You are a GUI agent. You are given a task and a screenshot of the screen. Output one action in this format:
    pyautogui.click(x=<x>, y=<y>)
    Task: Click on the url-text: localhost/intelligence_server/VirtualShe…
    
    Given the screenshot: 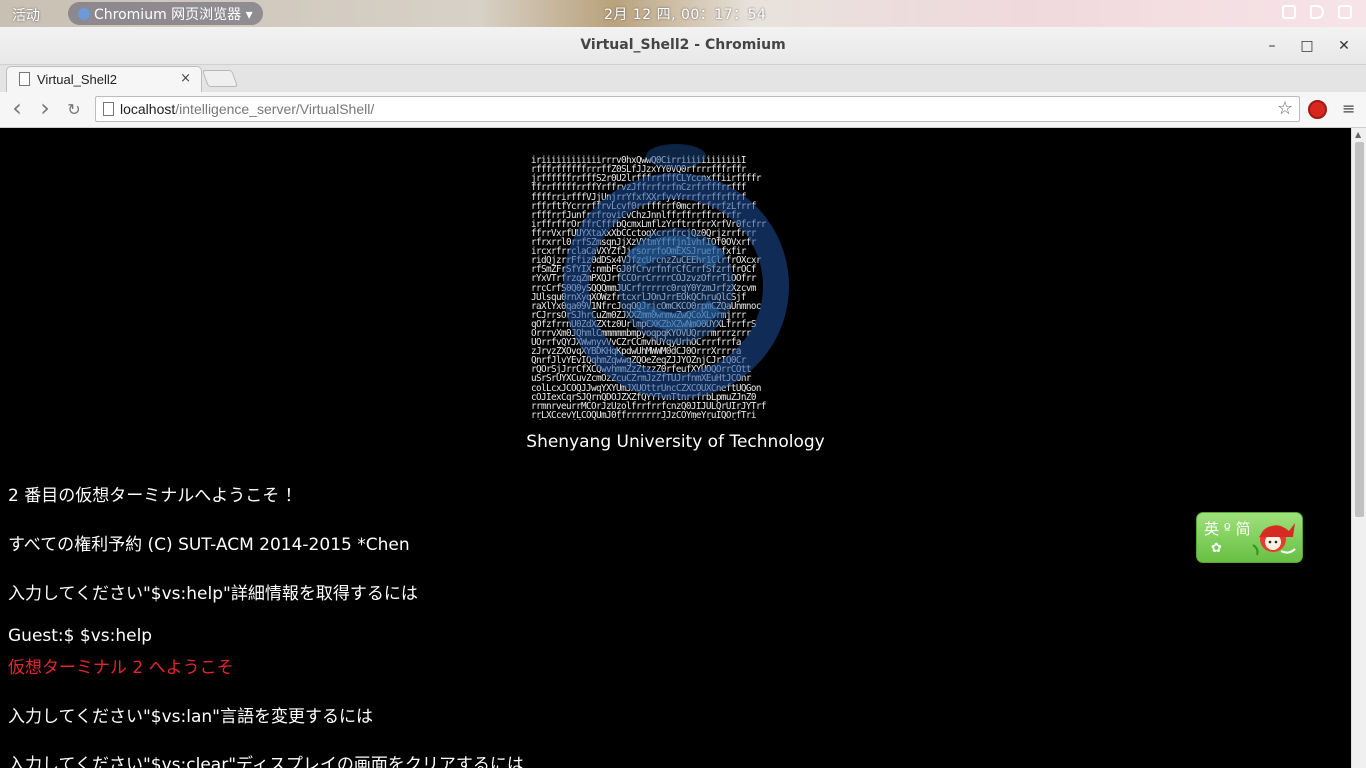 What is the action you would take?
    pyautogui.click(x=247, y=109)
    